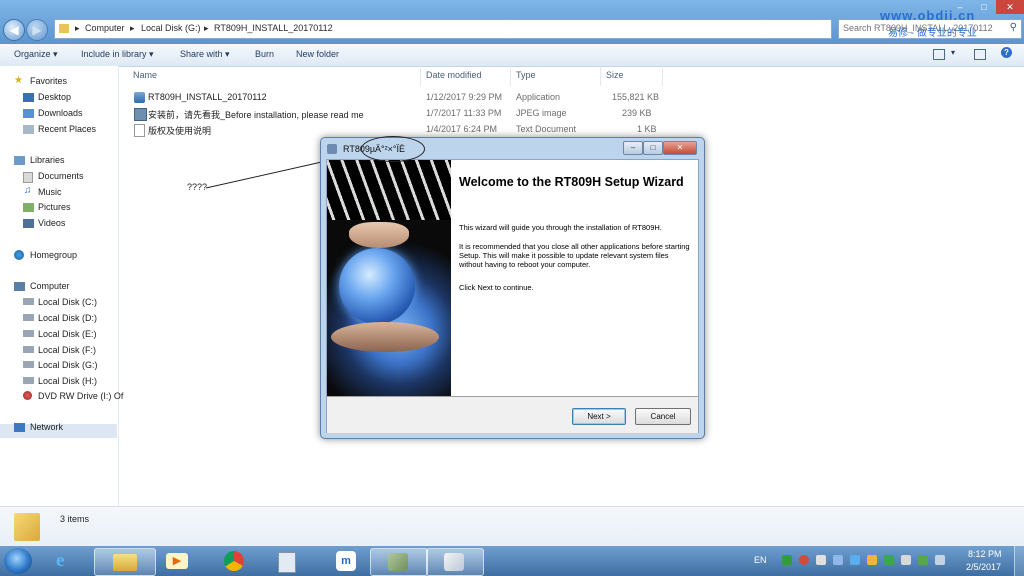 This screenshot has width=1024, height=576. What do you see at coordinates (67, 318) in the screenshot?
I see `nav-drive-d: Local Disk (D:)` at bounding box center [67, 318].